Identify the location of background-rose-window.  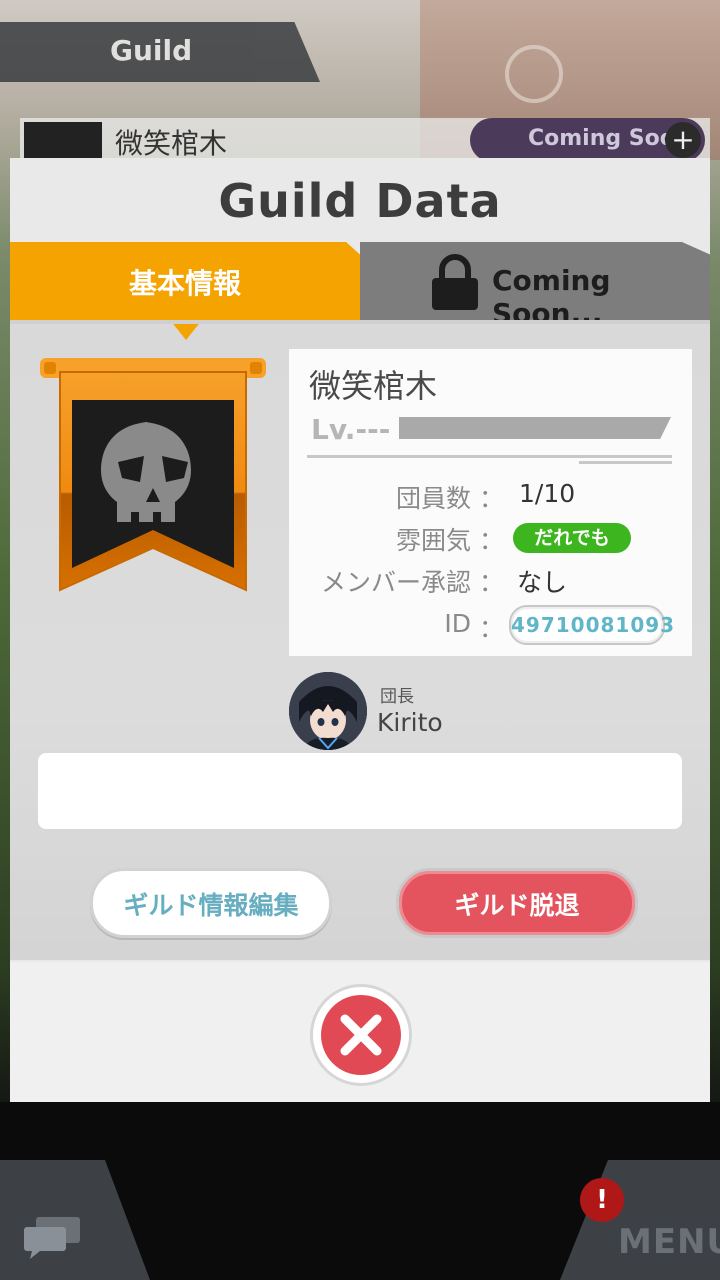
(534, 74).